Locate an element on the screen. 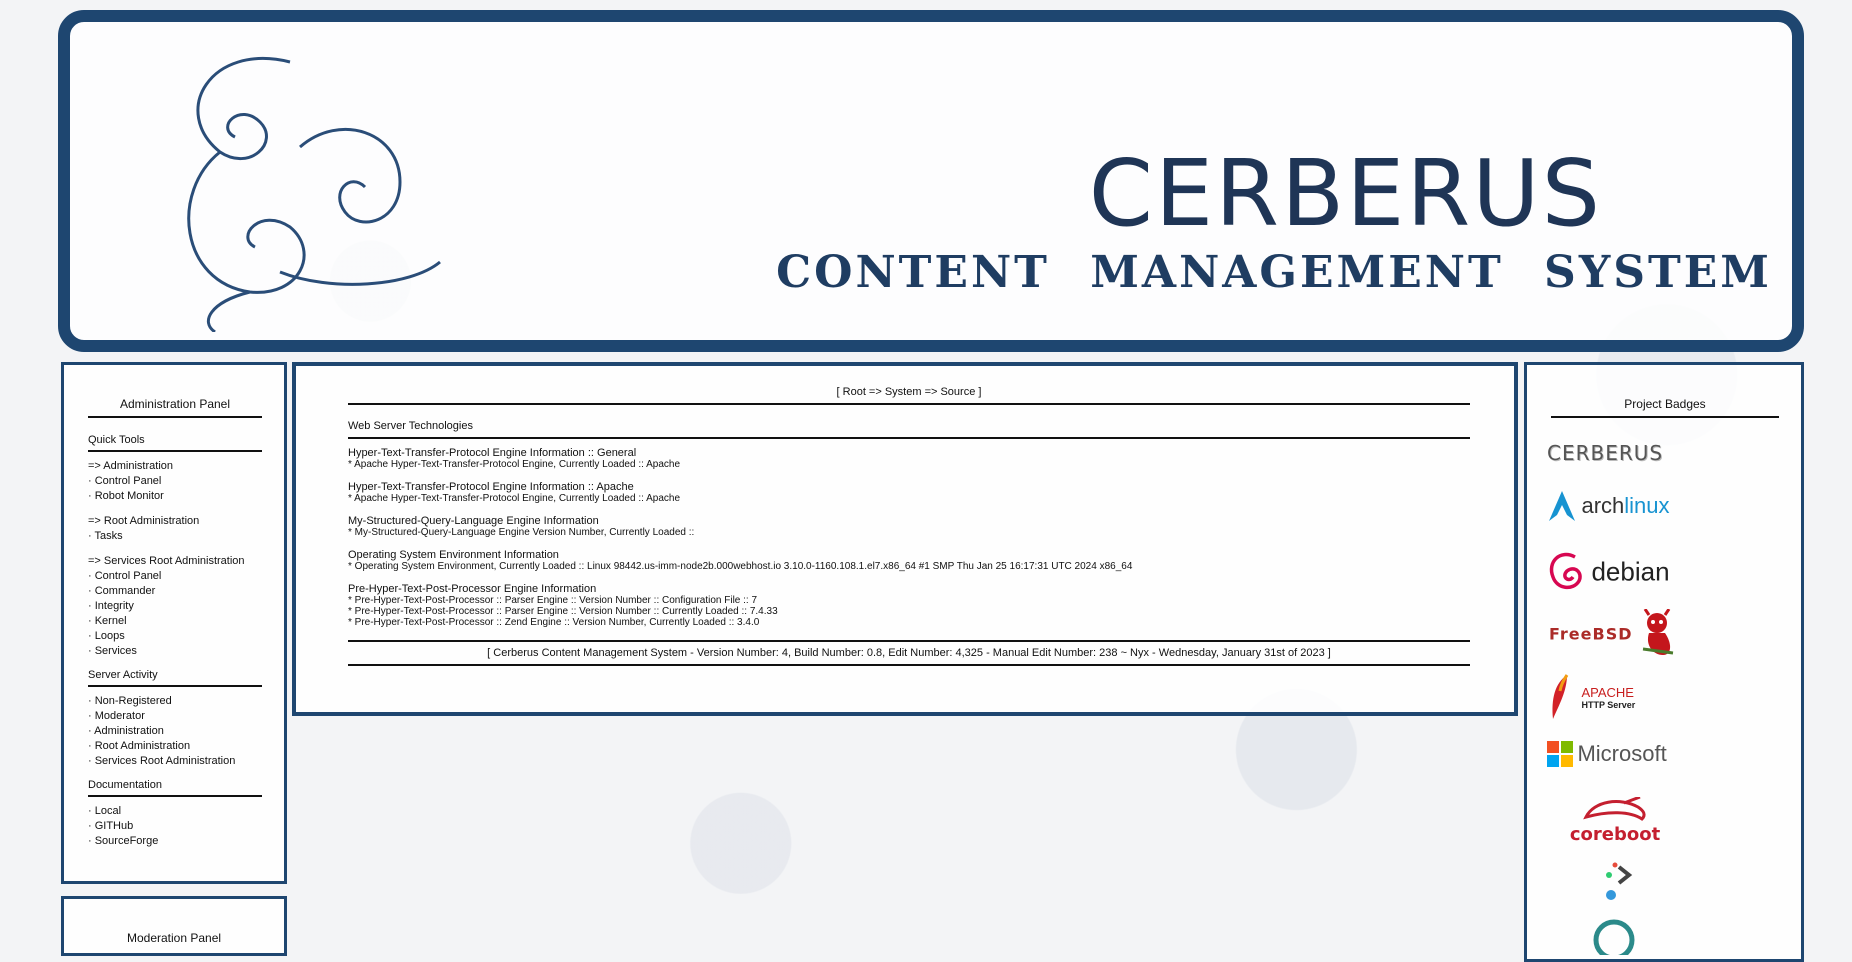 This screenshot has width=1852, height=962. moderation-panel: Moderation Panel is located at coordinates (174, 926).